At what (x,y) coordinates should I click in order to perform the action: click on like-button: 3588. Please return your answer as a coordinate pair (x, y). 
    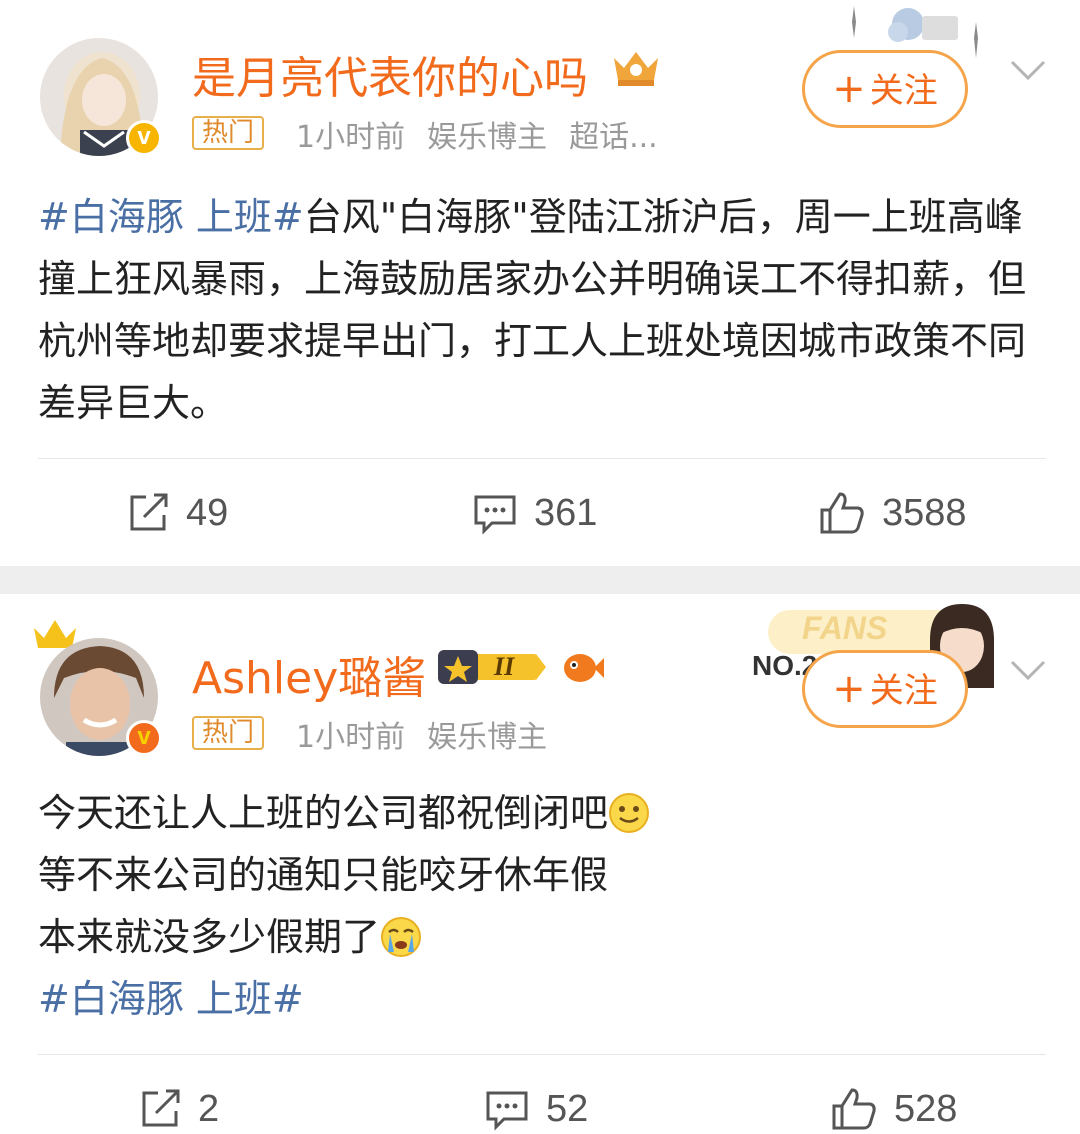
    Looking at the image, I should click on (892, 513).